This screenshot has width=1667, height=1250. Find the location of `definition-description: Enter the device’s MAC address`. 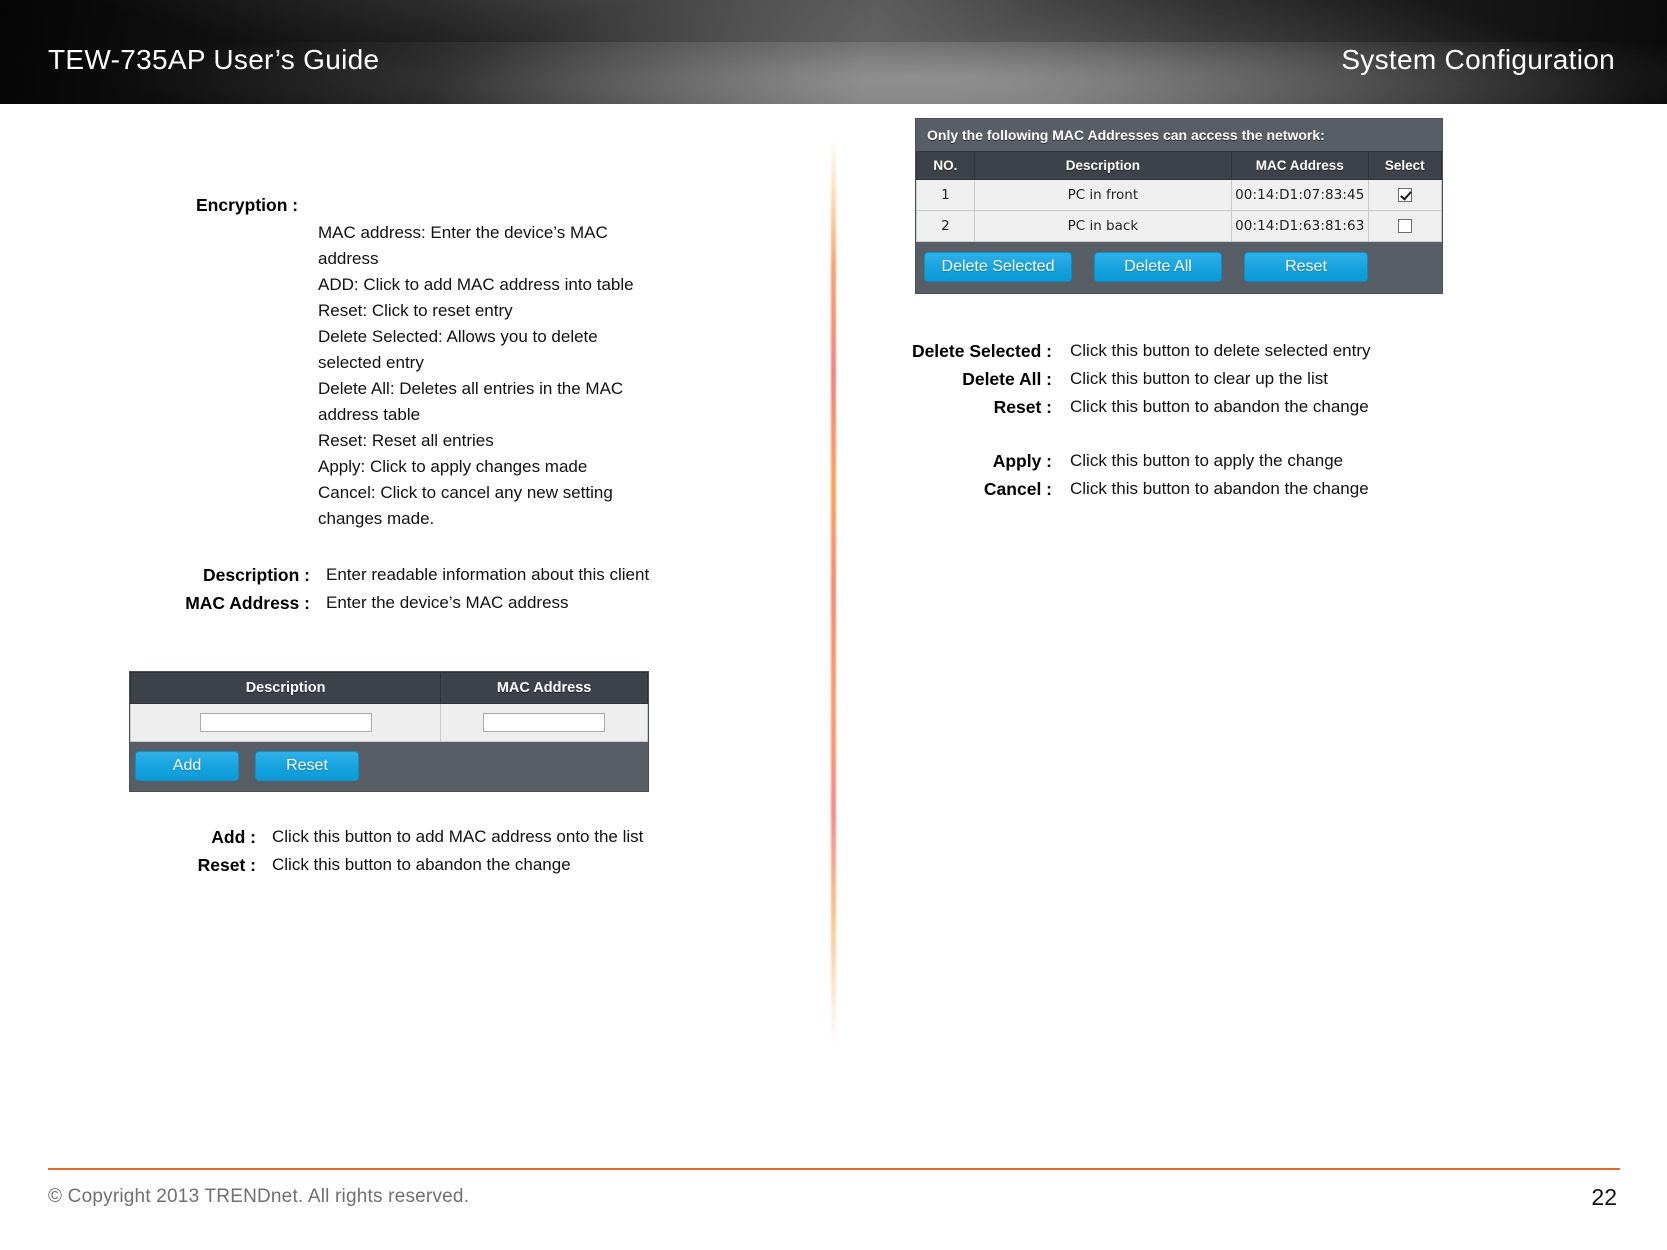

definition-description: Enter the device’s MAC address is located at coordinates (447, 602).